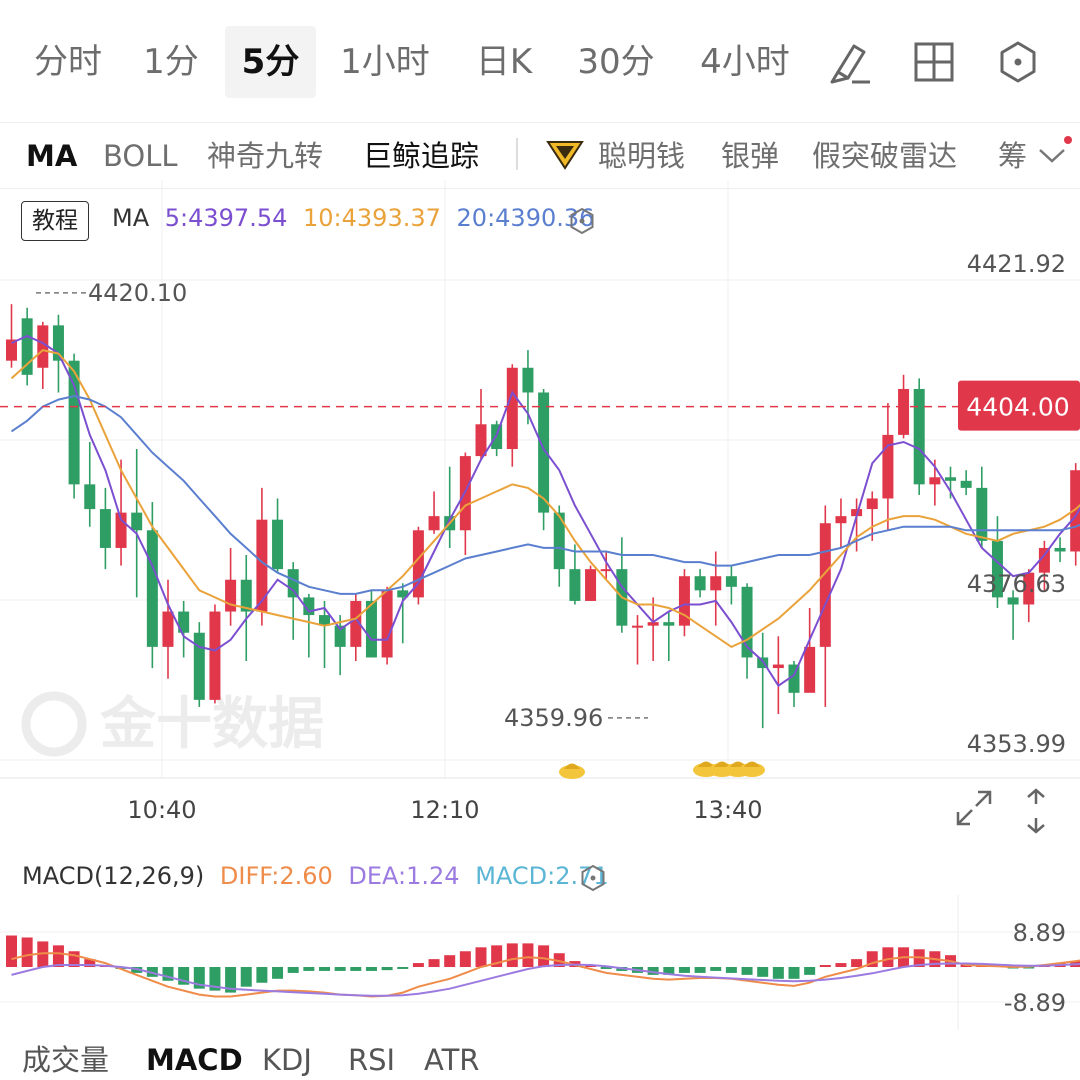 This screenshot has width=1080, height=1080. I want to click on tab-macd: MACD, so click(194, 1060).